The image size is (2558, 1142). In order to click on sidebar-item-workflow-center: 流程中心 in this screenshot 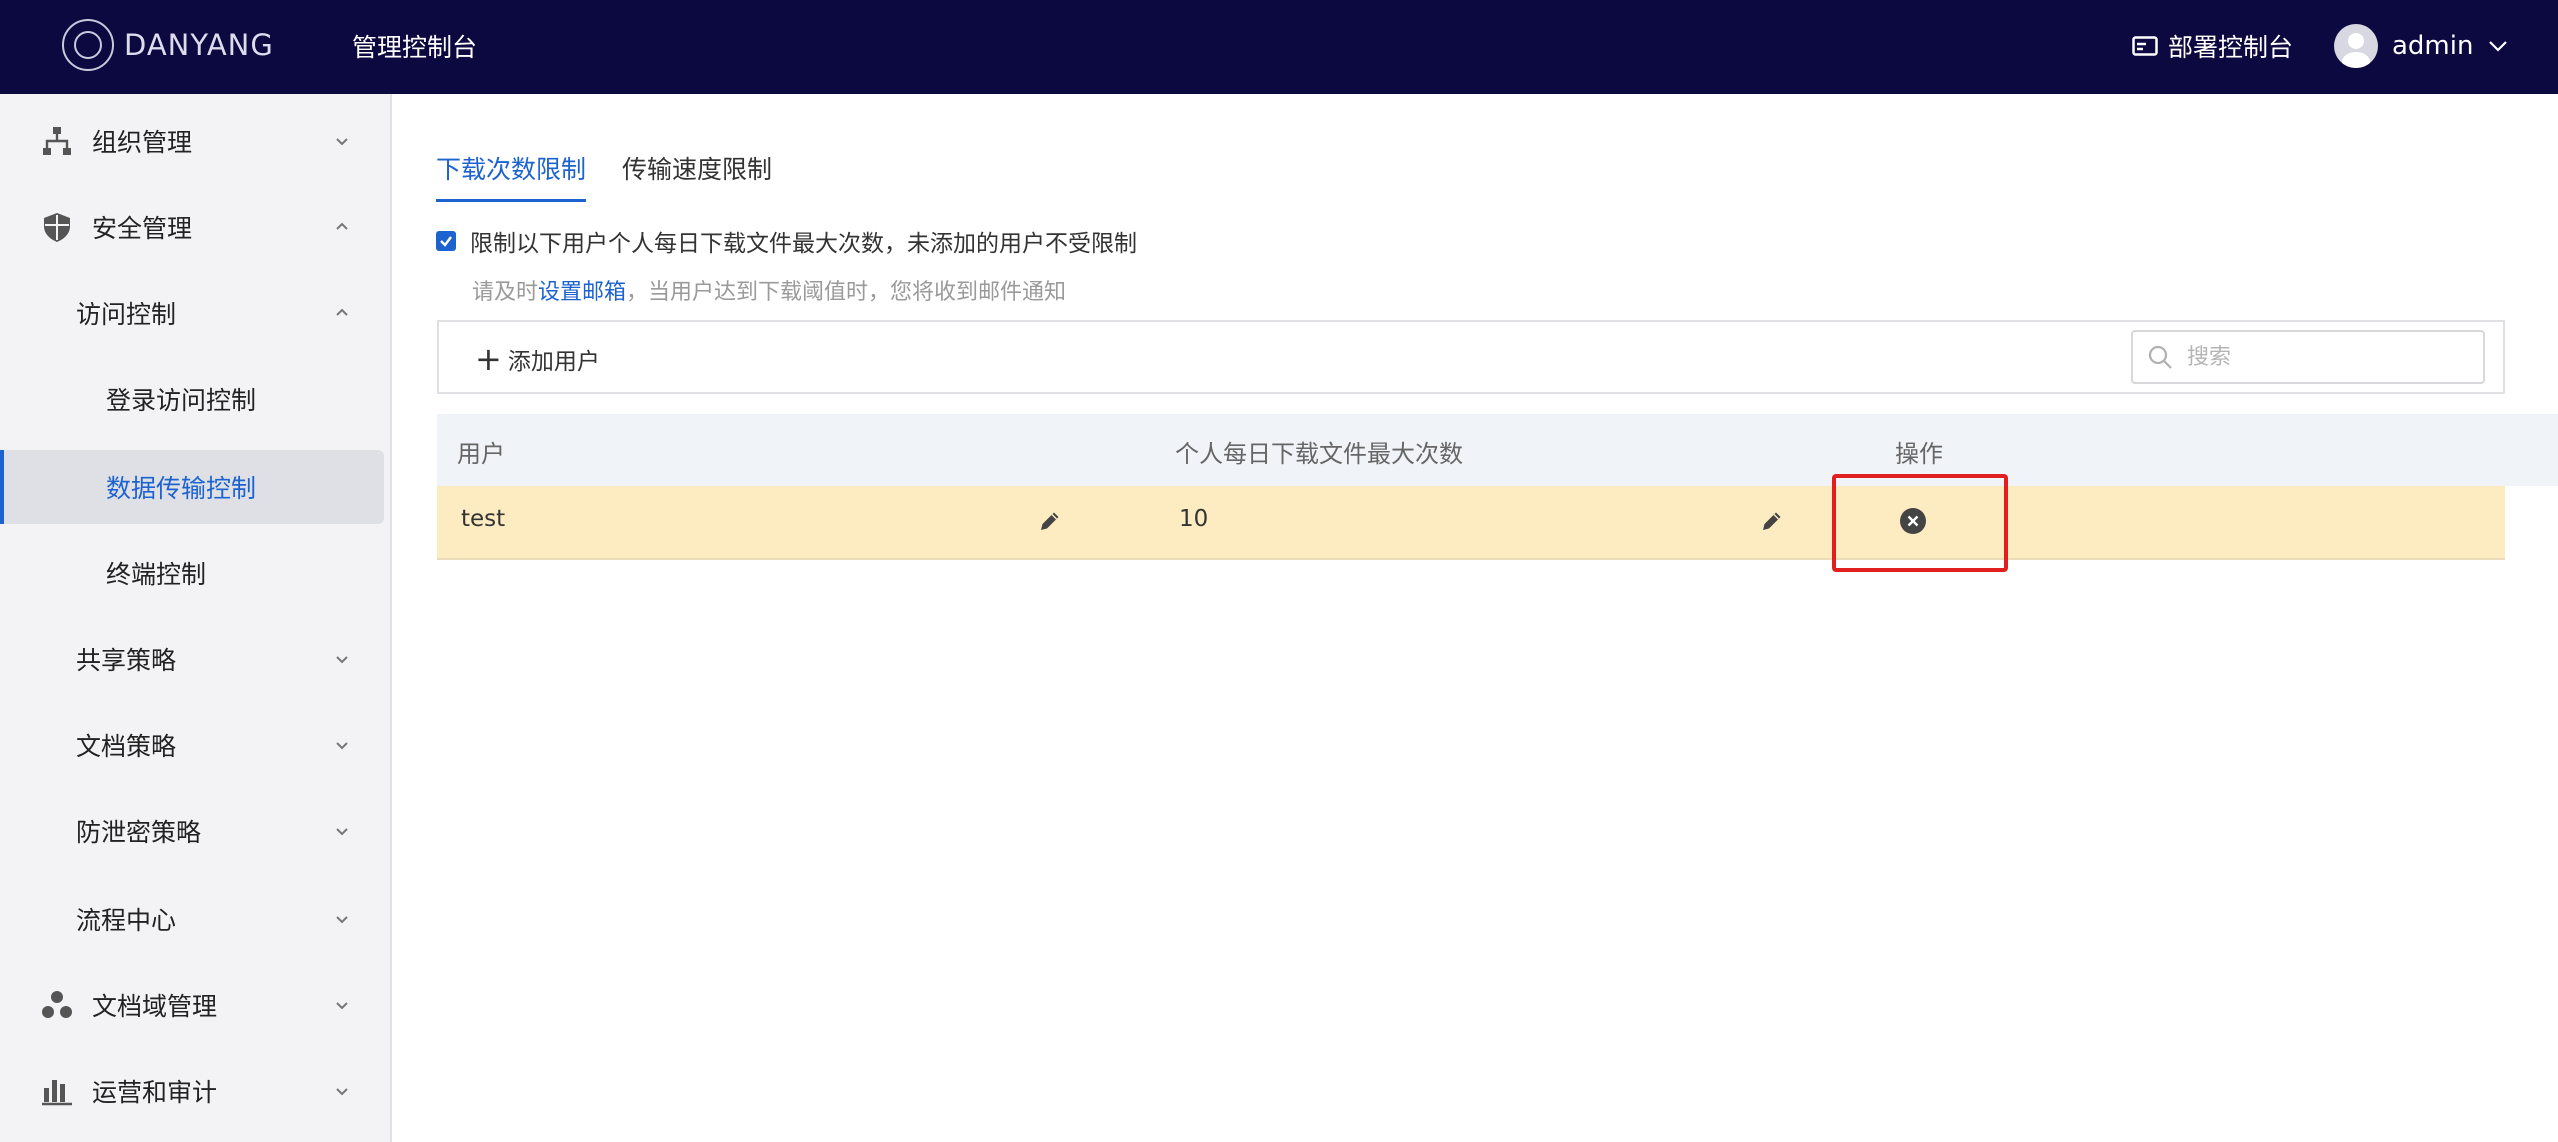, I will do `click(195, 919)`.